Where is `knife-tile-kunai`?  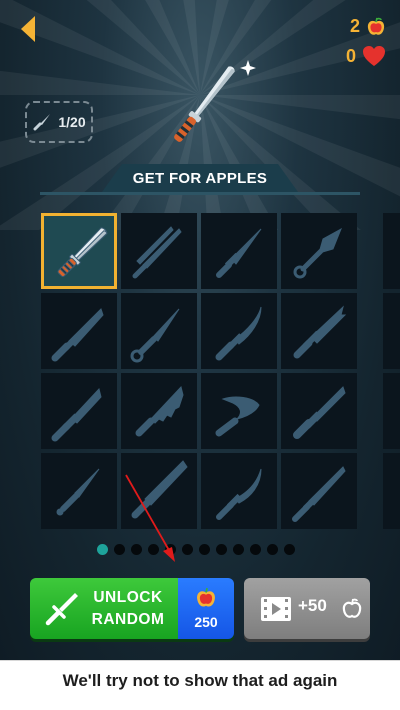
knife-tile-kunai is located at coordinates (319, 251).